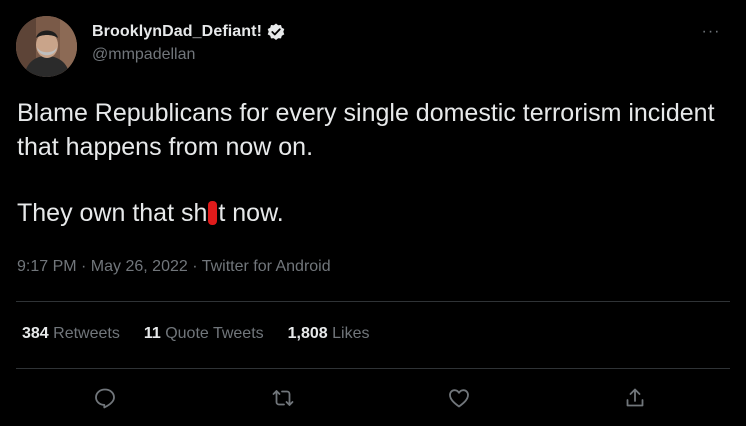 This screenshot has height=426, width=746. I want to click on action-bar, so click(373, 398).